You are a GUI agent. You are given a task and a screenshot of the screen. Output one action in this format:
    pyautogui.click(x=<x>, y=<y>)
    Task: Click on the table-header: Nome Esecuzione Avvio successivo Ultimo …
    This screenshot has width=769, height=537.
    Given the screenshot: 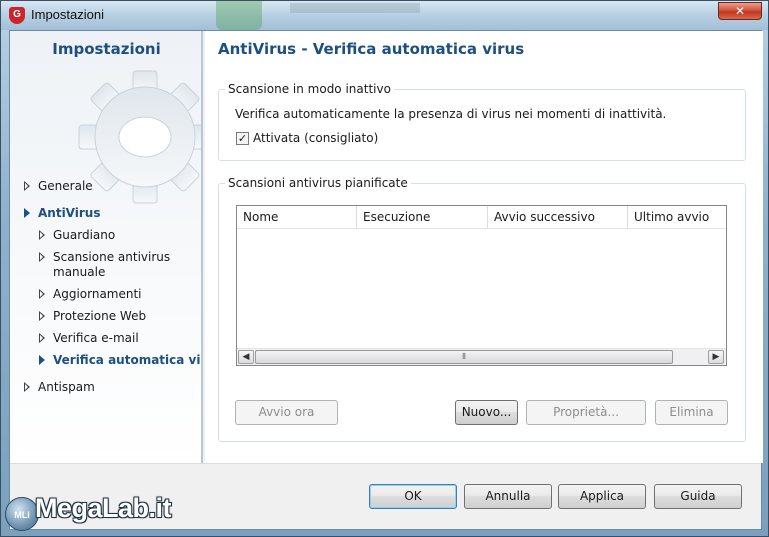 What is the action you would take?
    pyautogui.click(x=481, y=217)
    